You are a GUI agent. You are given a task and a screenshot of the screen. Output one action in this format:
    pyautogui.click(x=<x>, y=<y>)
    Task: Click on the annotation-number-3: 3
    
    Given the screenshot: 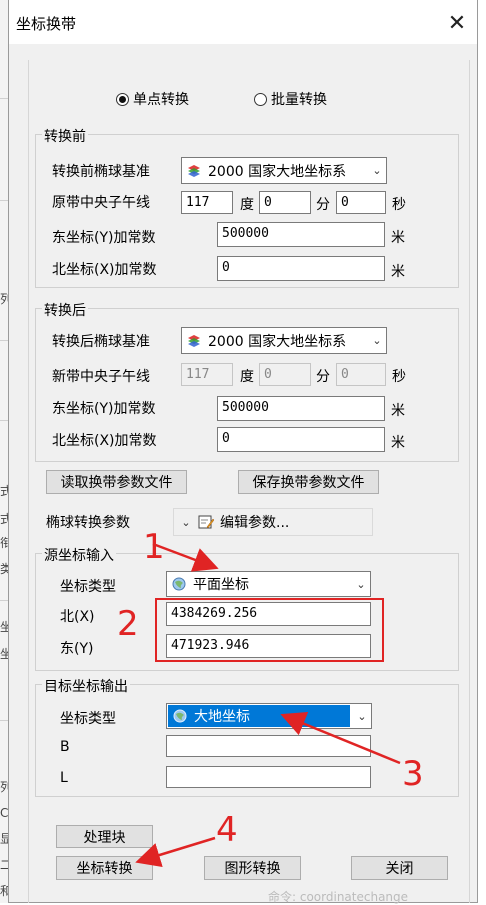 What is the action you would take?
    pyautogui.click(x=413, y=774)
    